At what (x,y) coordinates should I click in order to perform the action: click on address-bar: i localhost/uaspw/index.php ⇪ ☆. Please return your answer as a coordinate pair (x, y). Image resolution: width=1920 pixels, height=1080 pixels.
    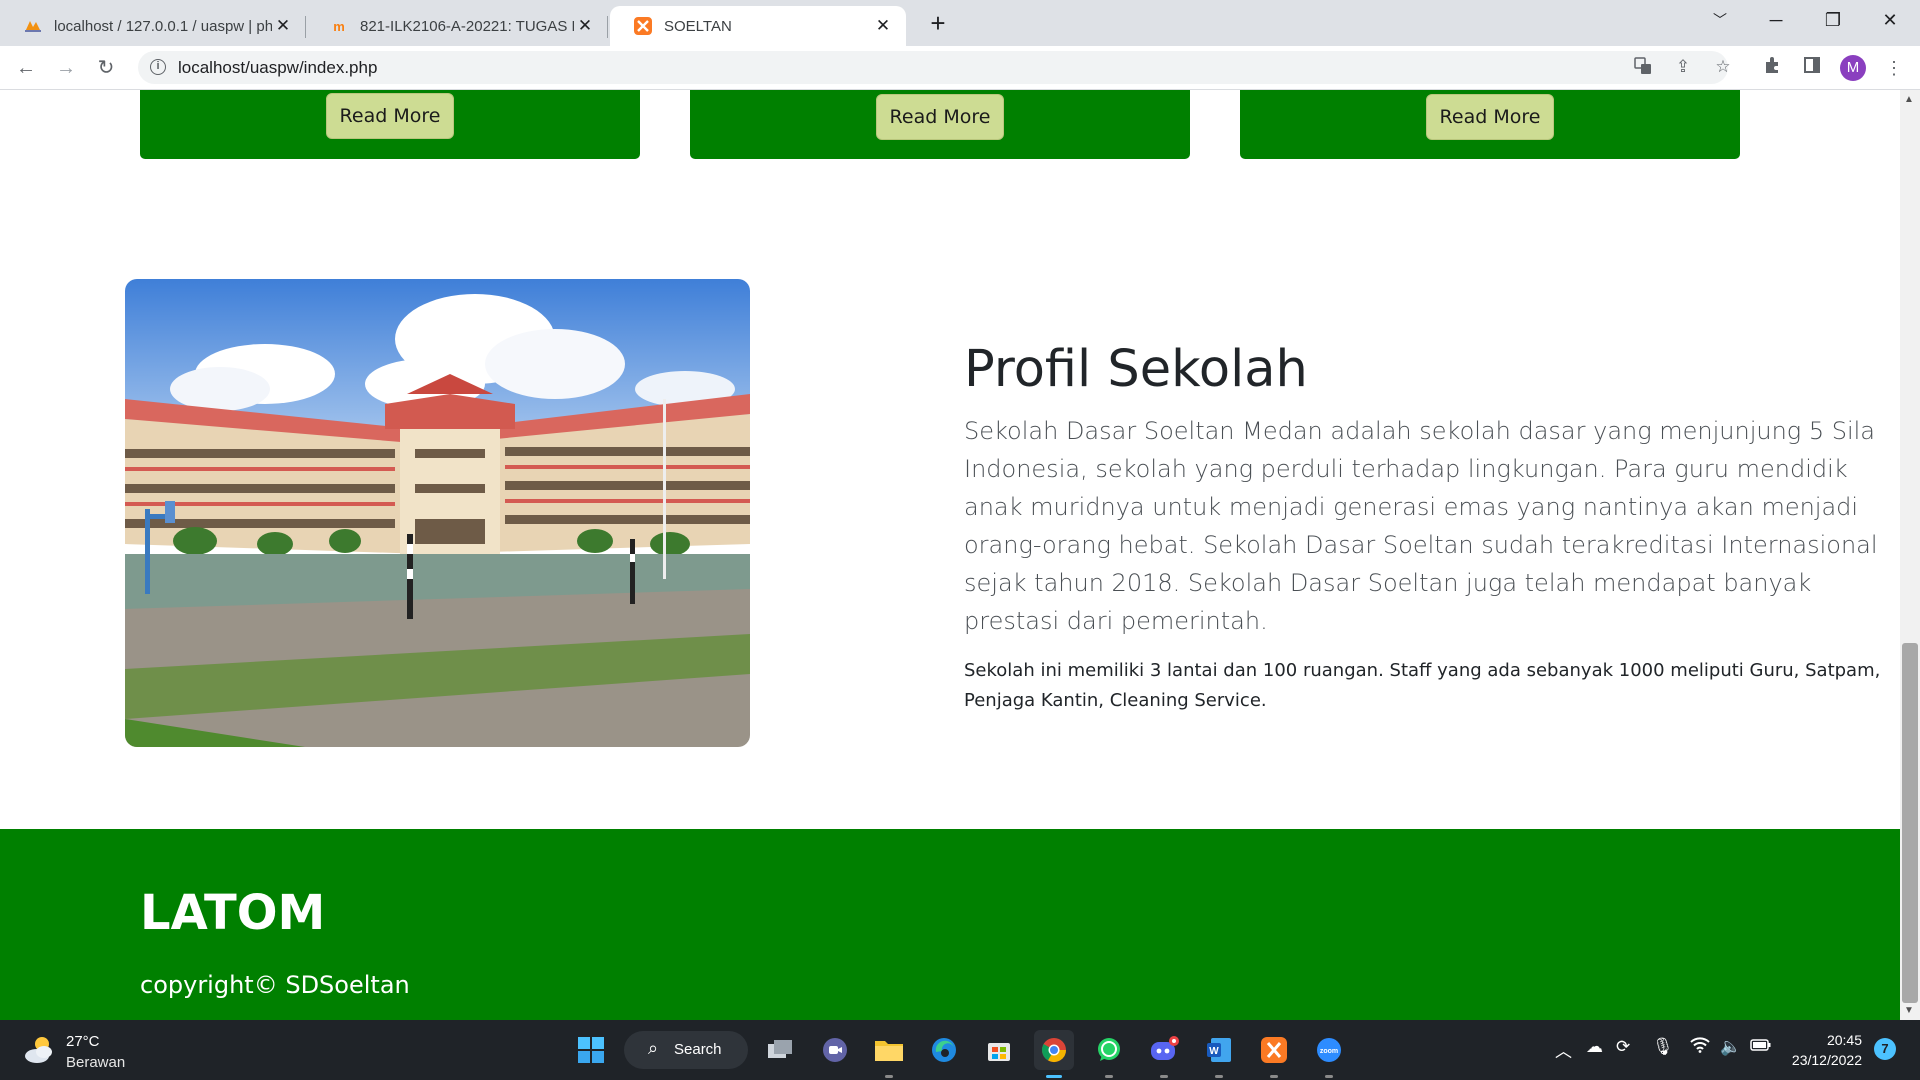
    Looking at the image, I should click on (934, 67).